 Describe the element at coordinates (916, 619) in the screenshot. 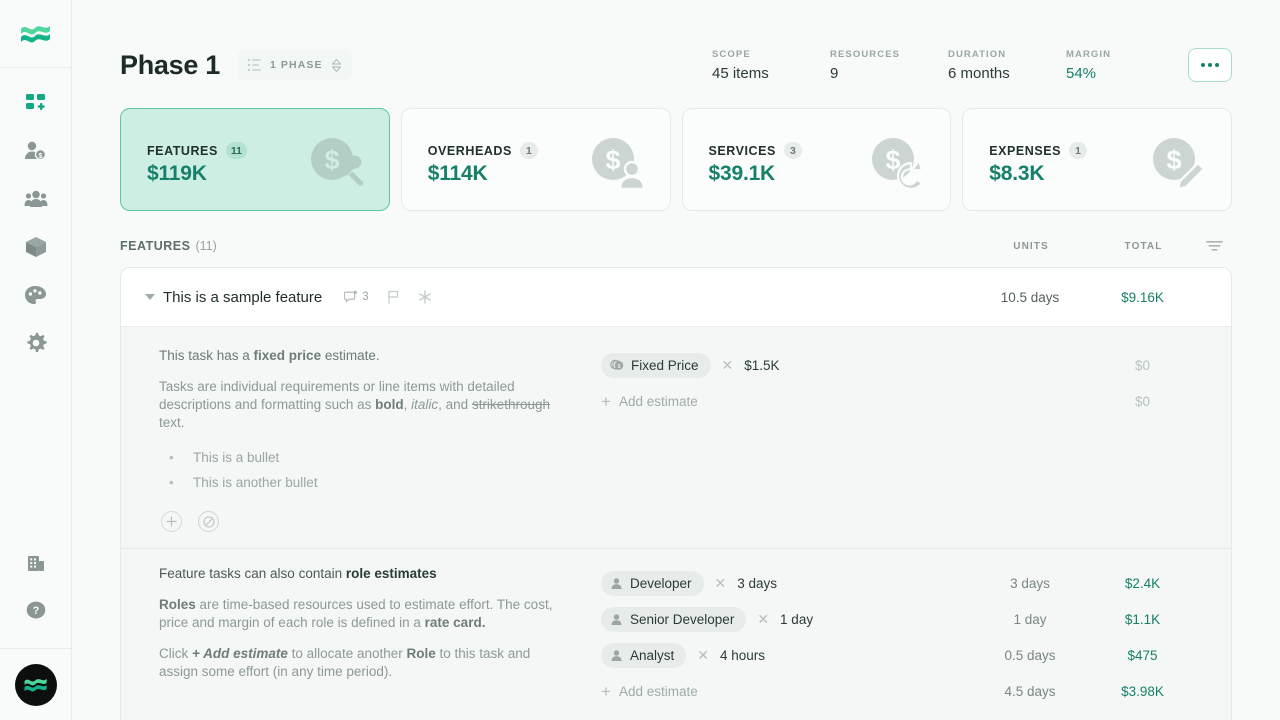

I see `estimate-row: Senior Developer ✕ 1 day 1 day $1.1K` at that location.